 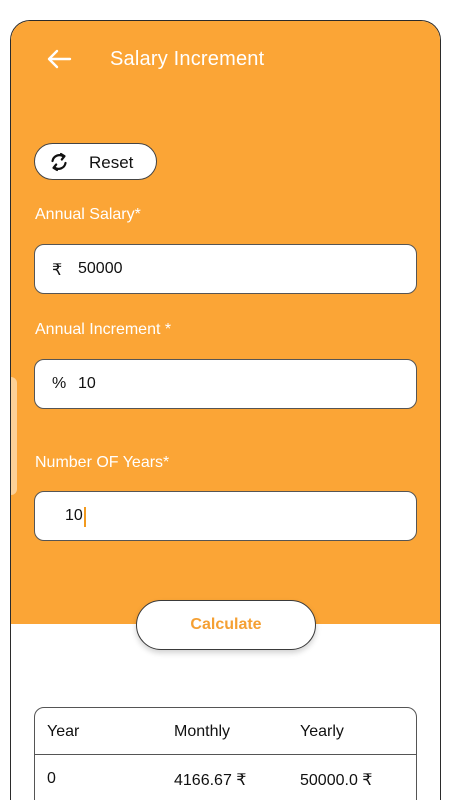 I want to click on number-of-years-input: 10, so click(x=225, y=516).